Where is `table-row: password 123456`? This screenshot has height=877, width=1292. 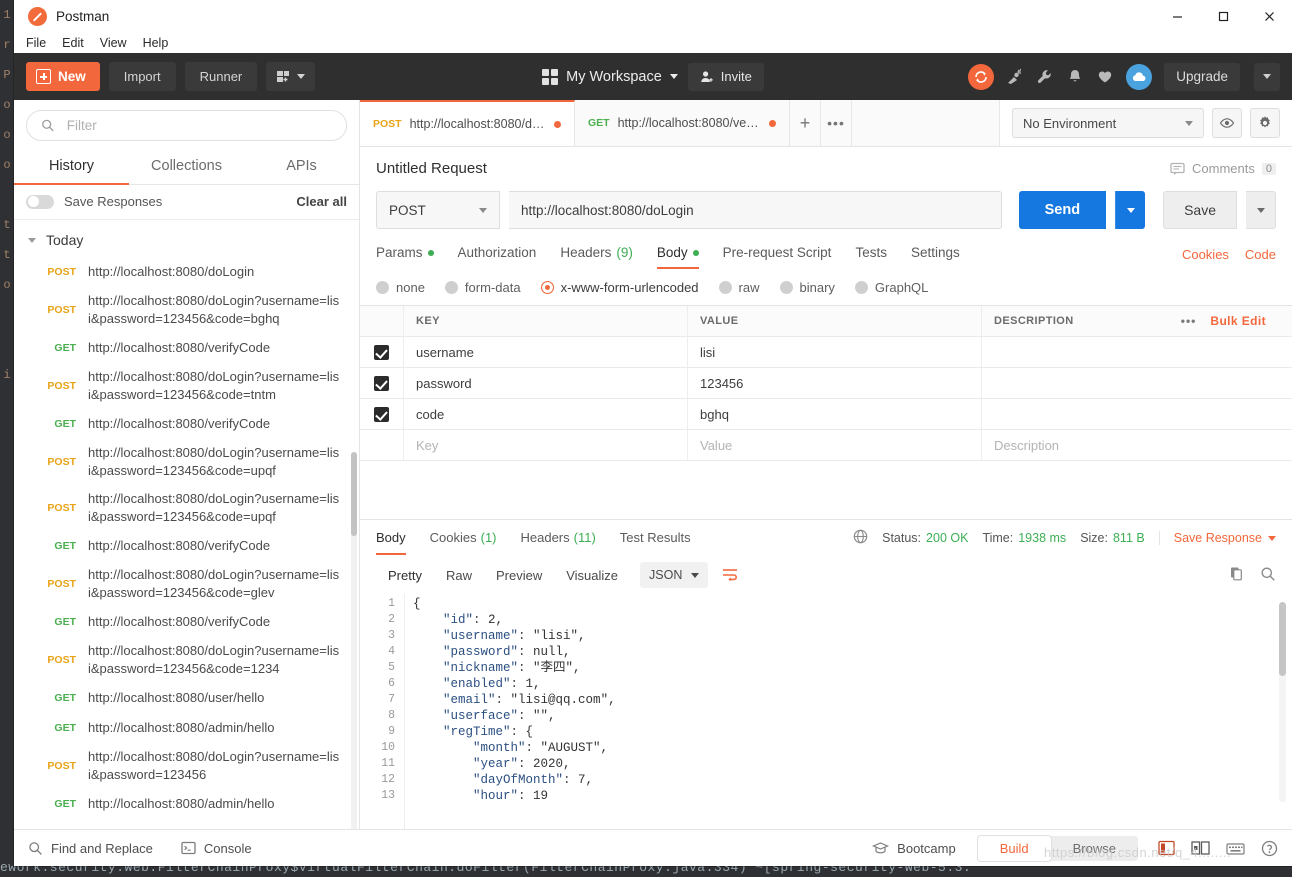
table-row: password 123456 is located at coordinates (826, 383).